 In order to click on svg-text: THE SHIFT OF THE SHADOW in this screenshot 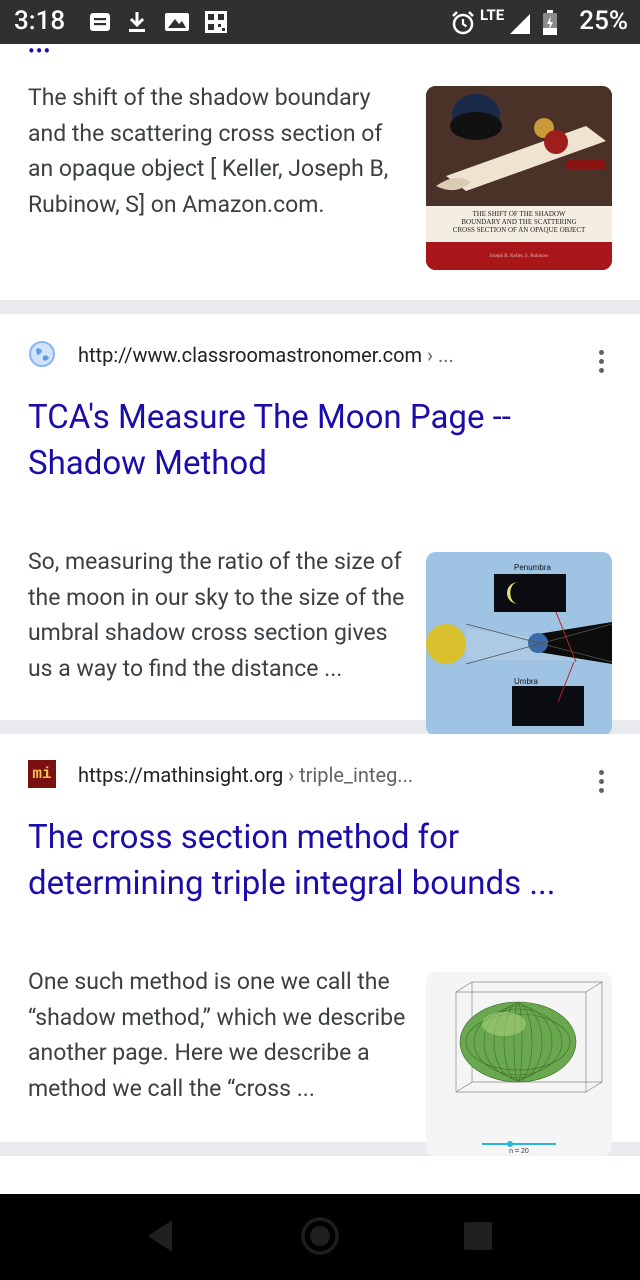, I will do `click(518, 214)`.